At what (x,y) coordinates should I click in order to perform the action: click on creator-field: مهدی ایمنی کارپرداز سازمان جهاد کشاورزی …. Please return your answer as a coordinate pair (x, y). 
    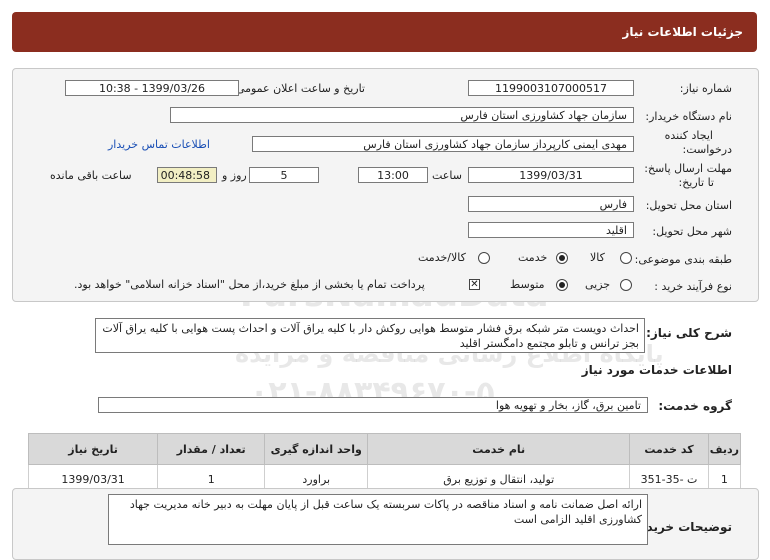
    Looking at the image, I should click on (443, 144).